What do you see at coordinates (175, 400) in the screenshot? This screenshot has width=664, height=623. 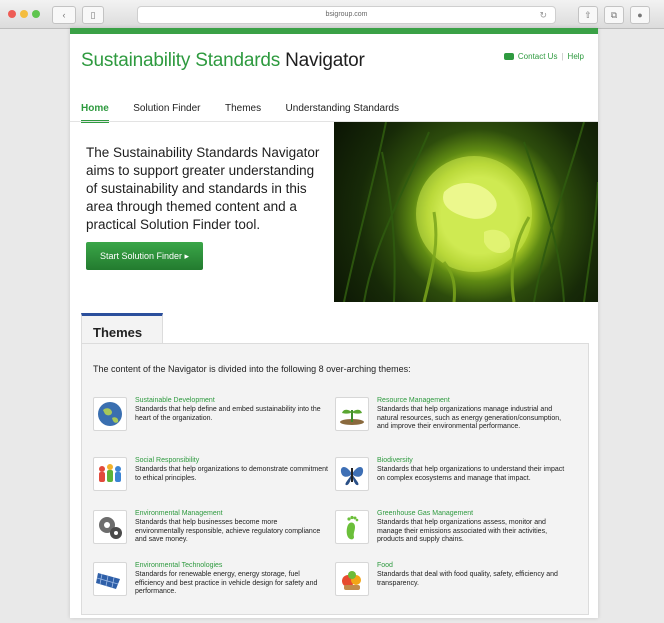 I see `theme-title: Sustainable Development` at bounding box center [175, 400].